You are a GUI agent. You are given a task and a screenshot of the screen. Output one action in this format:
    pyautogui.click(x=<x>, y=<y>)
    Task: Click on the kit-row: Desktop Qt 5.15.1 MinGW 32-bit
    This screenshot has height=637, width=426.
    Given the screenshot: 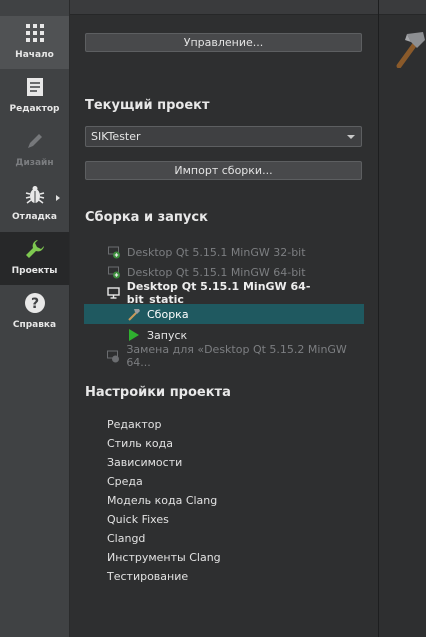 What is the action you would take?
    pyautogui.click(x=224, y=252)
    